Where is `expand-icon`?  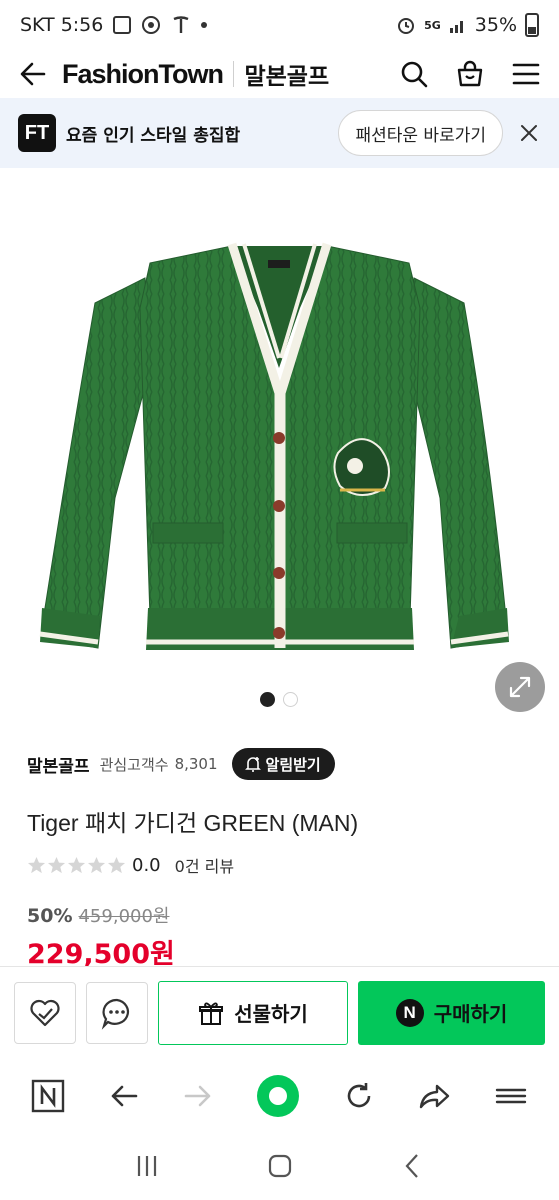
expand-icon is located at coordinates (520, 687).